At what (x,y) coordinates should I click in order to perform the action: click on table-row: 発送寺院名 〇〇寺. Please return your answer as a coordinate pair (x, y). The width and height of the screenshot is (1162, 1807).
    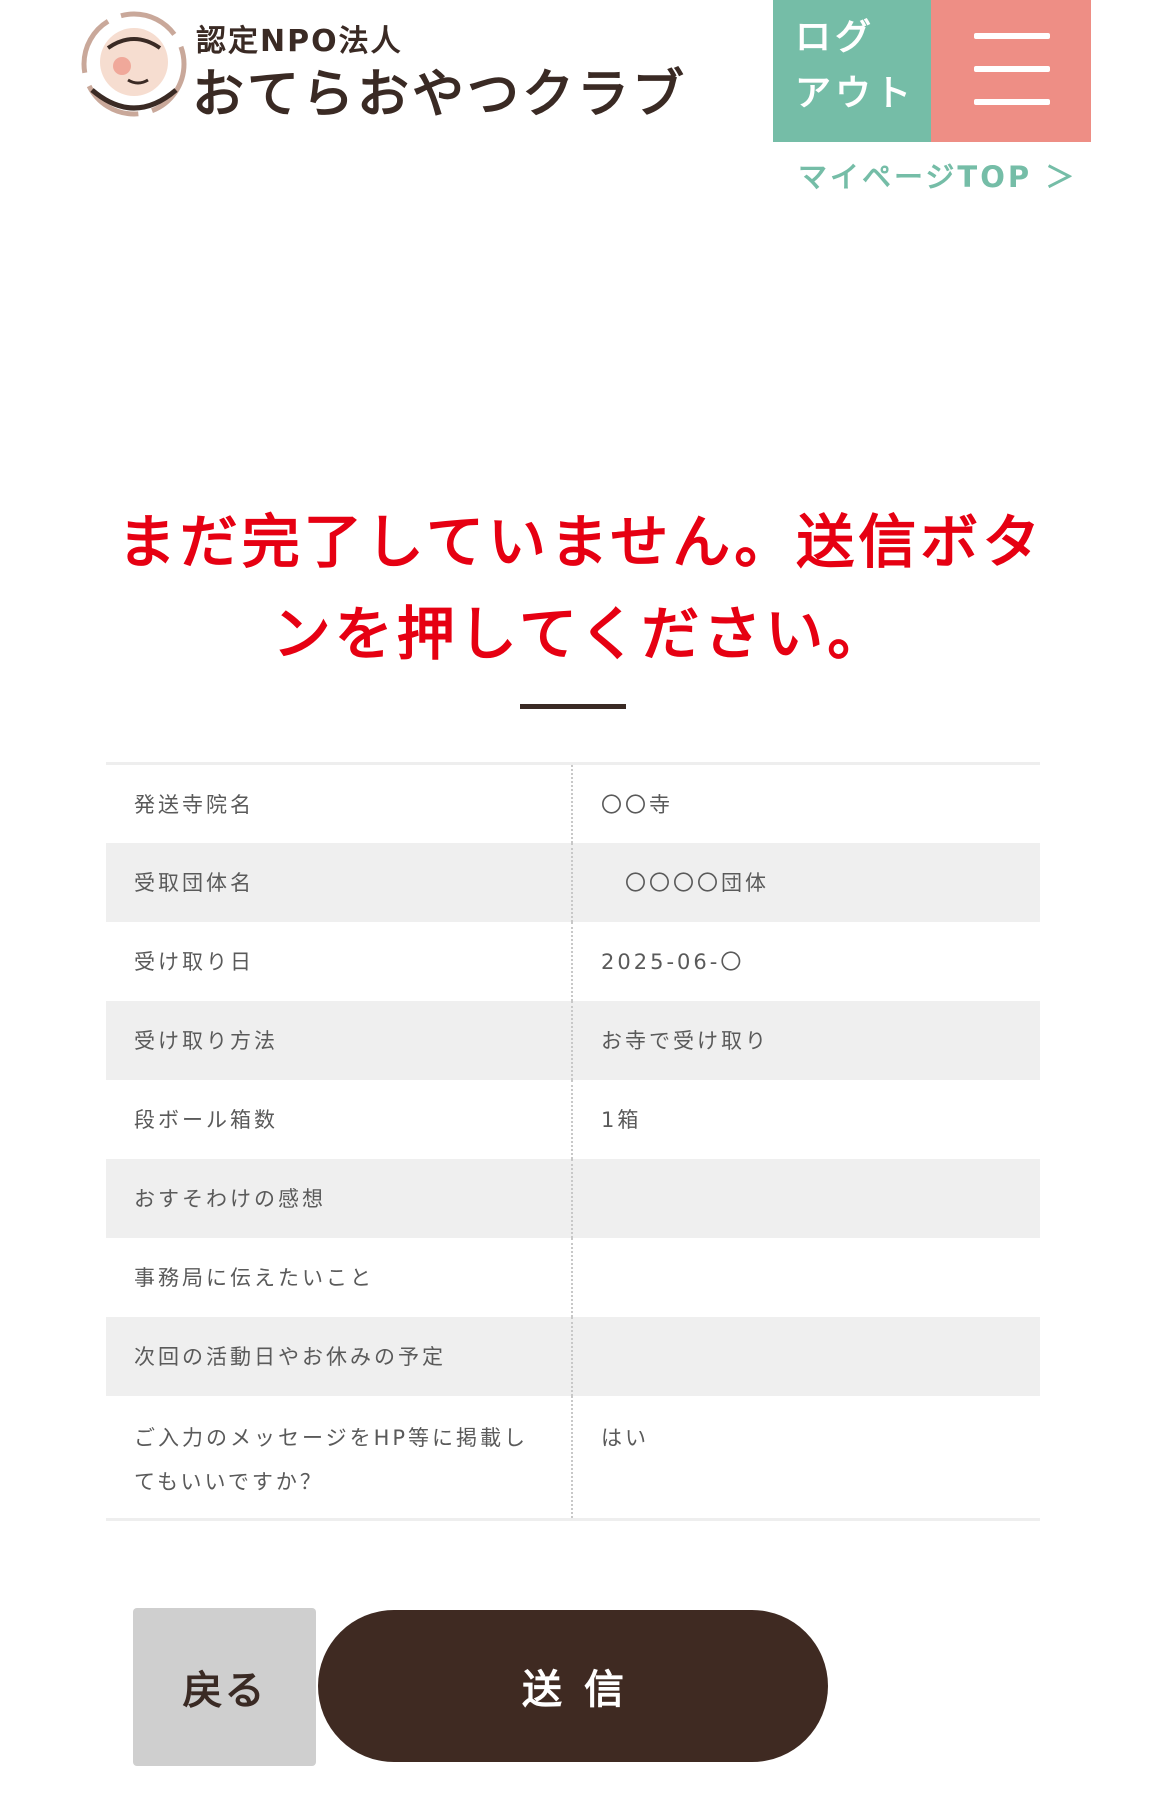
    Looking at the image, I should click on (573, 803).